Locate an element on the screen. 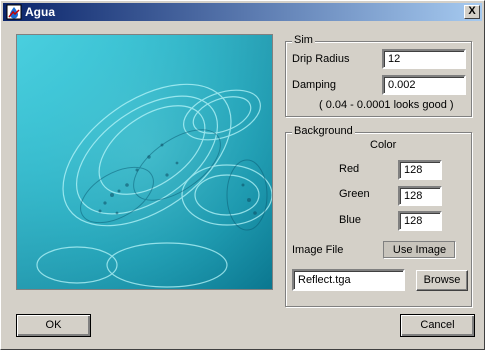 The height and width of the screenshot is (350, 485). ok-button: OK is located at coordinates (53, 325).